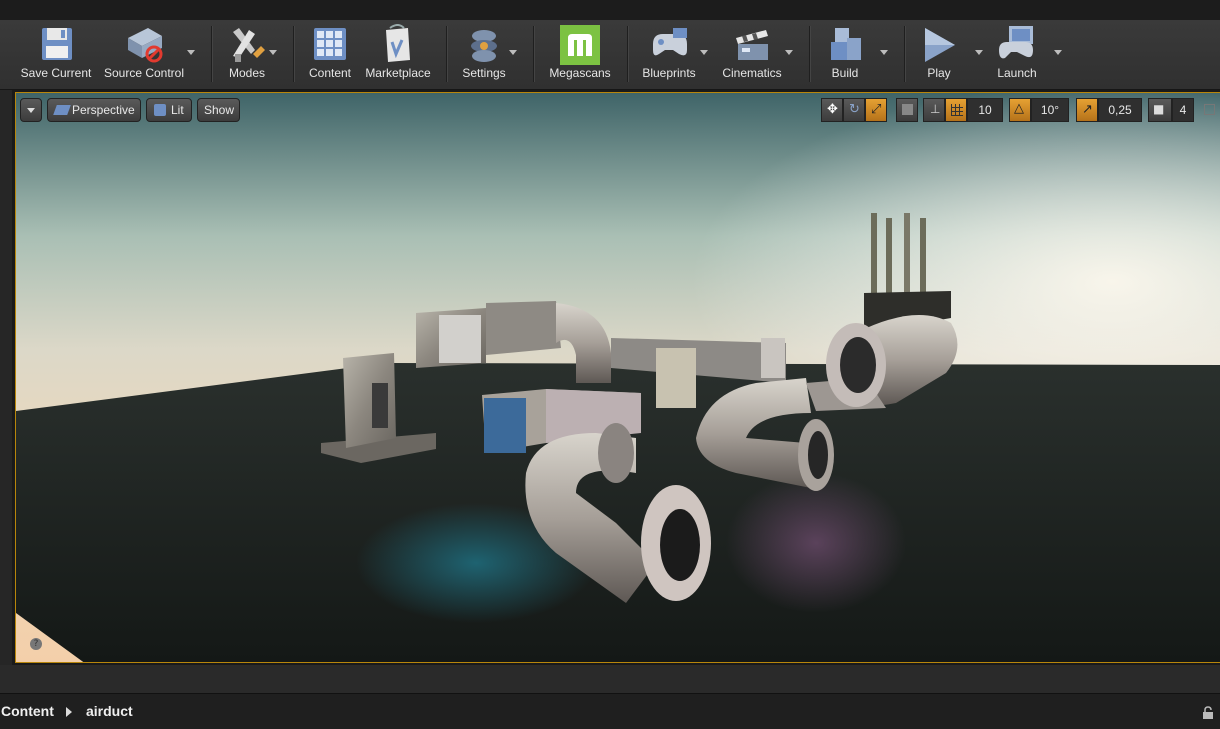 Image resolution: width=1220 pixels, height=729 pixels. I want to click on marketplace-icon, so click(398, 45).